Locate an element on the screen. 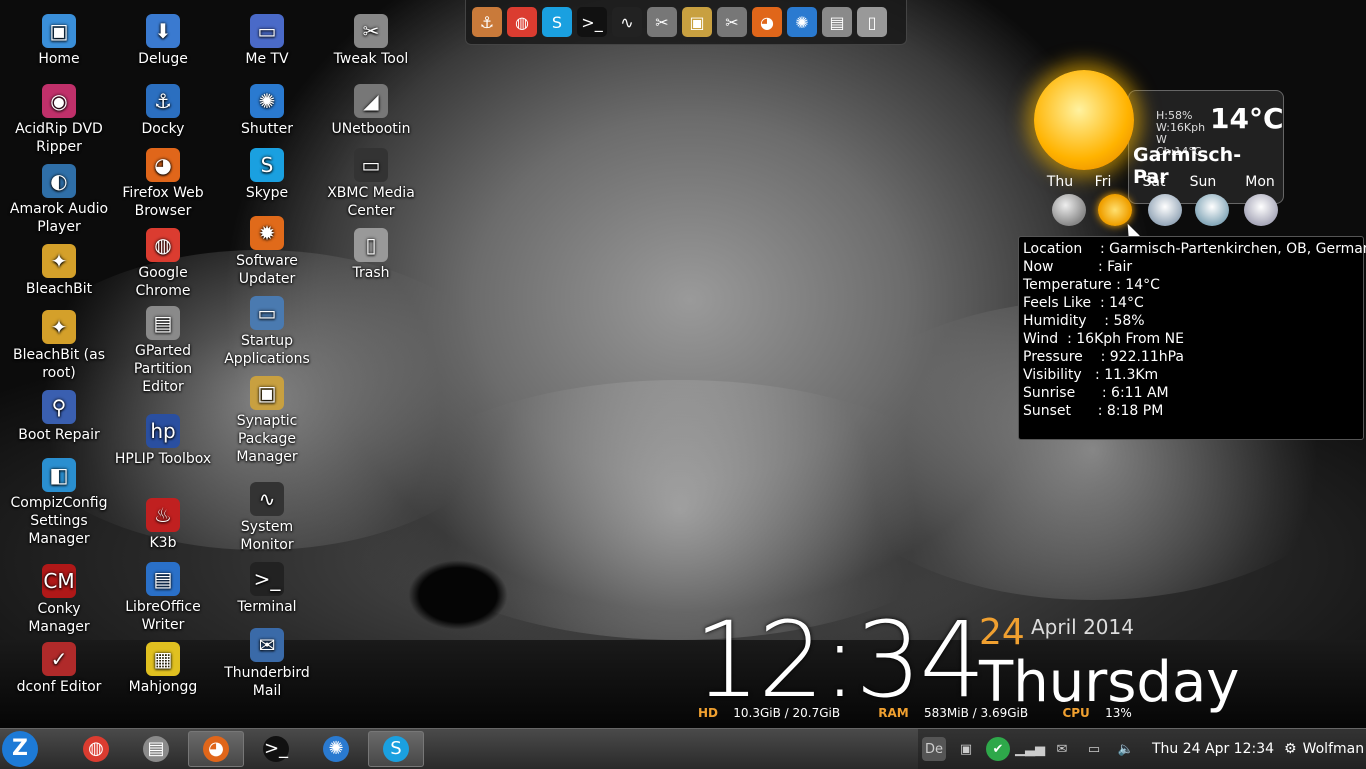 The width and height of the screenshot is (1366, 769). check-icon: ✔ is located at coordinates (998, 749).